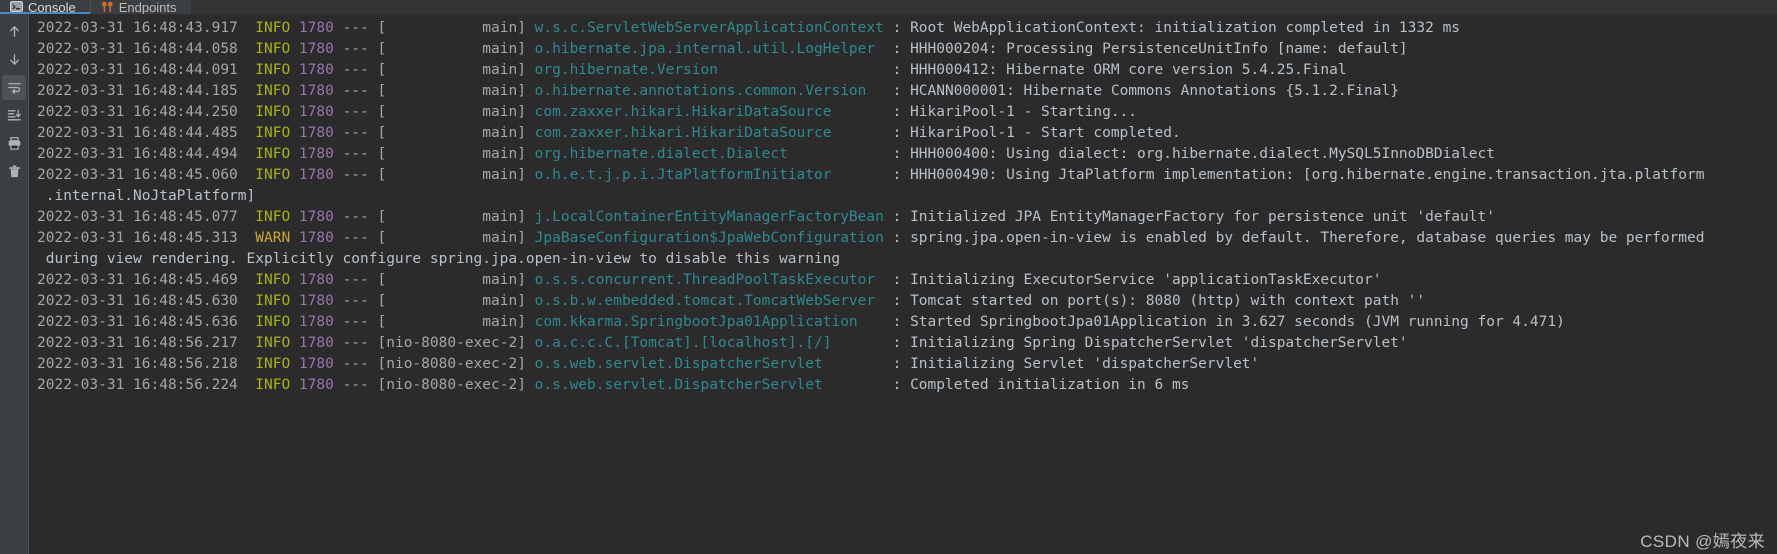 This screenshot has height=554, width=1777. I want to click on soft-wrap-icon, so click(14, 87).